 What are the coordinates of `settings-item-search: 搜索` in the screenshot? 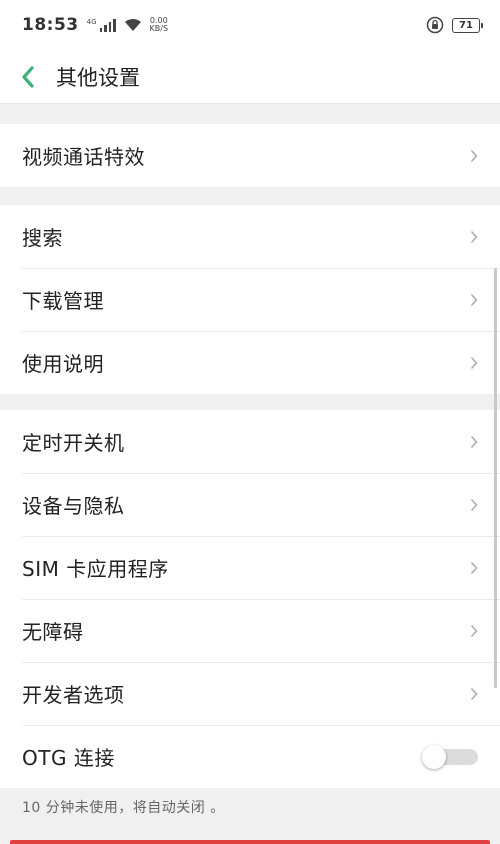 It's located at (250, 236).